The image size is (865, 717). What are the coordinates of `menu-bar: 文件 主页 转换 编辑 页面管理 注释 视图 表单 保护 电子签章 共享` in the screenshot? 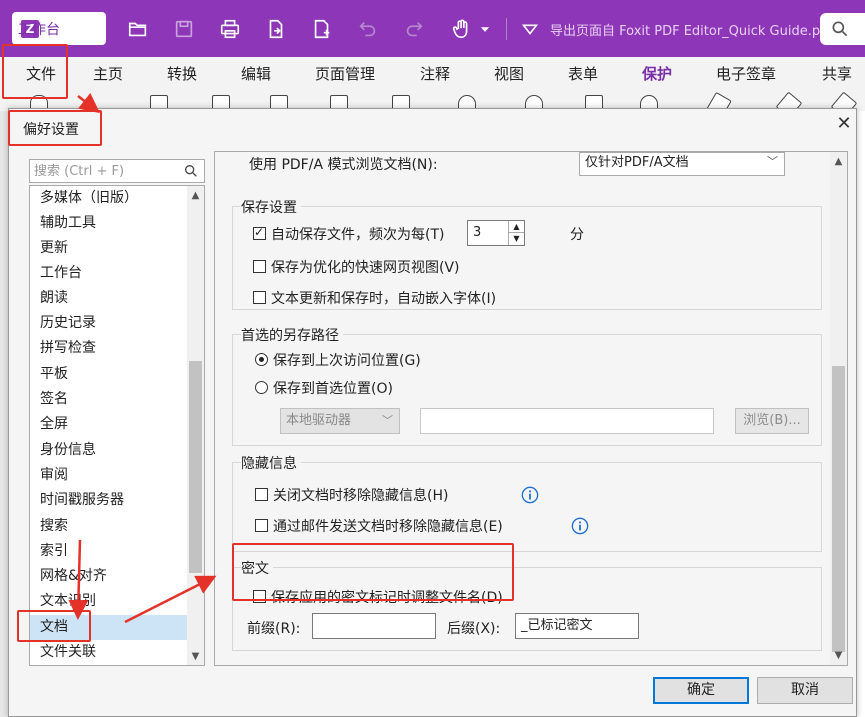 It's located at (432, 73).